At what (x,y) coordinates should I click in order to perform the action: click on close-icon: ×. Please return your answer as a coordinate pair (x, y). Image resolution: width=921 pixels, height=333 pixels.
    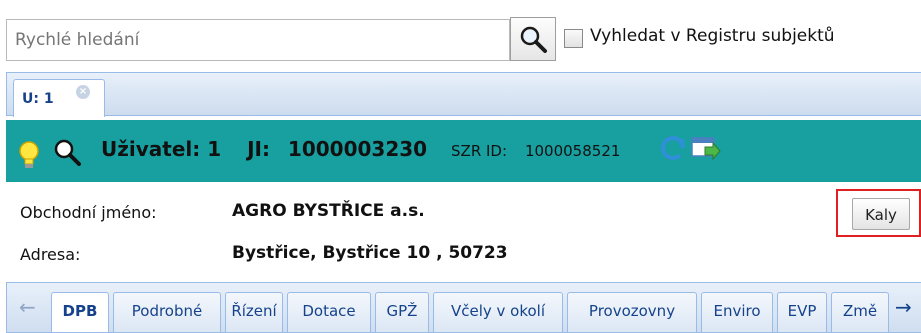
    Looking at the image, I should click on (83, 92).